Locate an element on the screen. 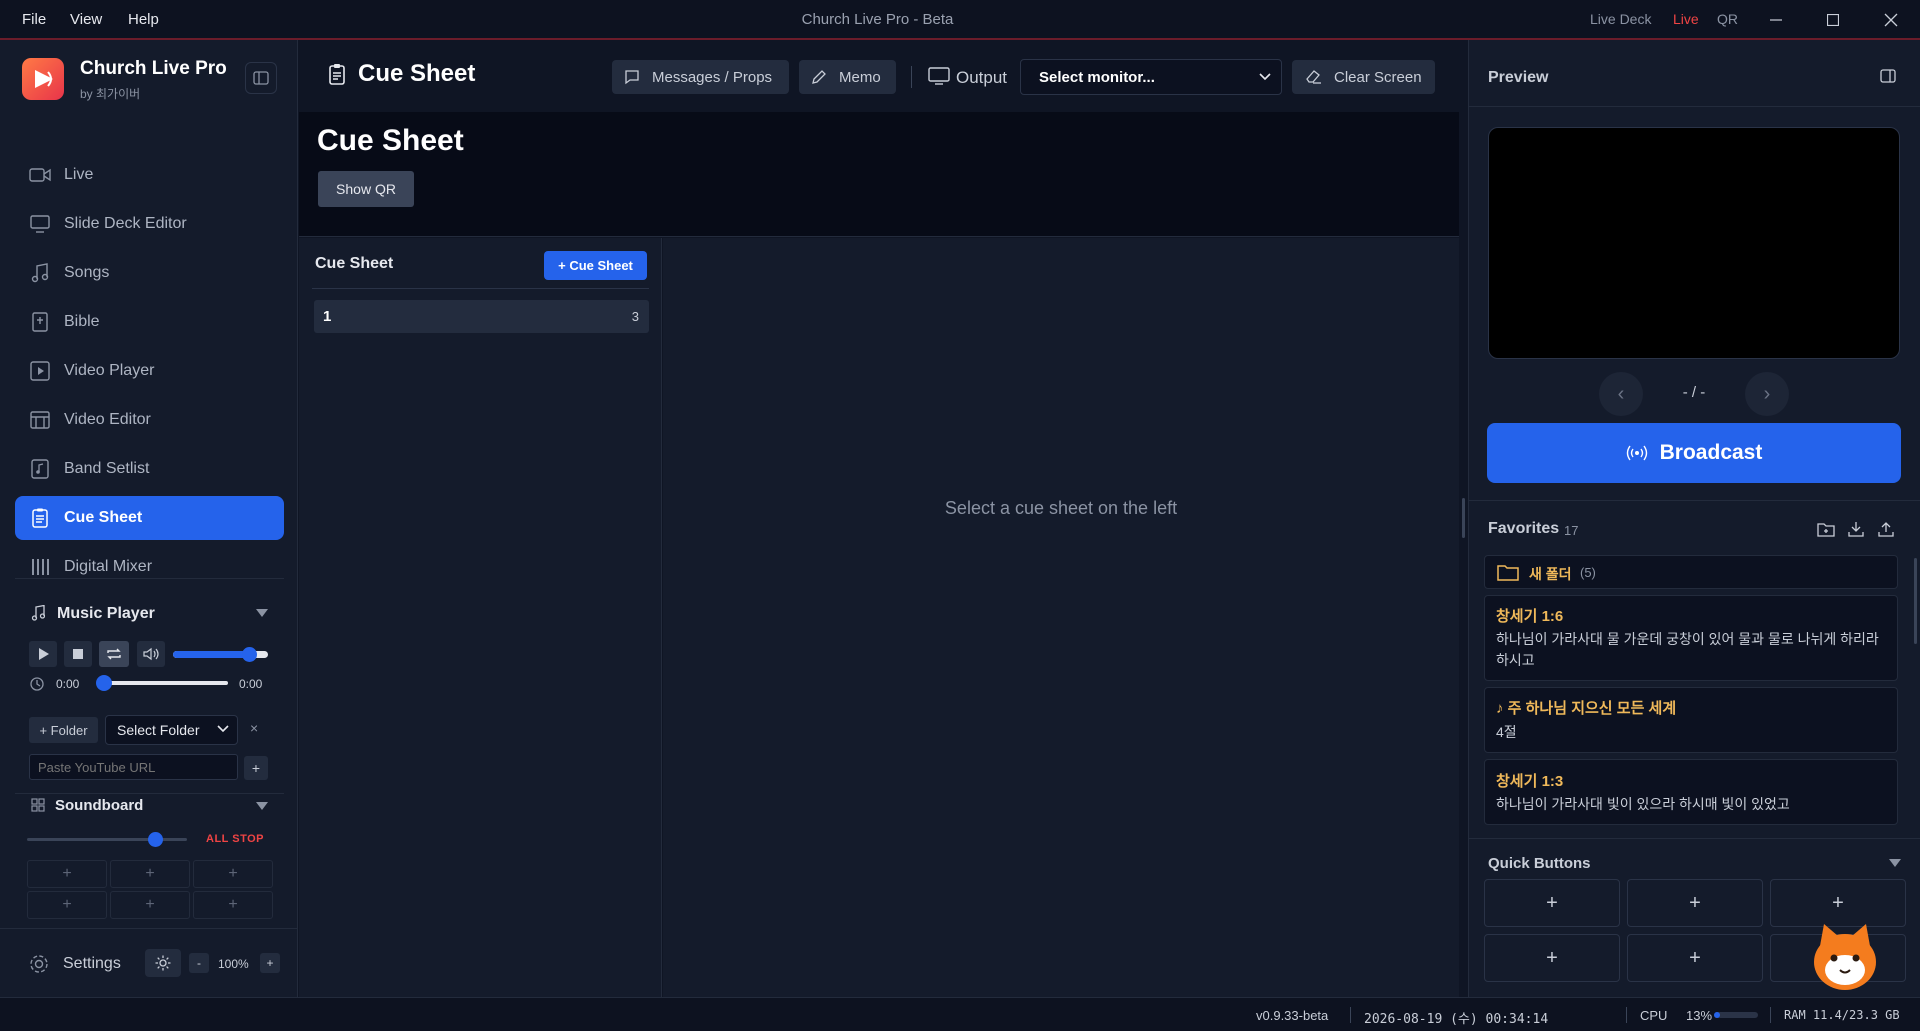  nav-digital-mixer: Digital Mixer is located at coordinates (149, 567).